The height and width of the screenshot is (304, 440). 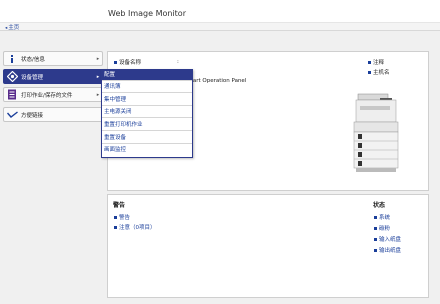 I want to click on alert-warning-link: 警告, so click(x=122, y=217).